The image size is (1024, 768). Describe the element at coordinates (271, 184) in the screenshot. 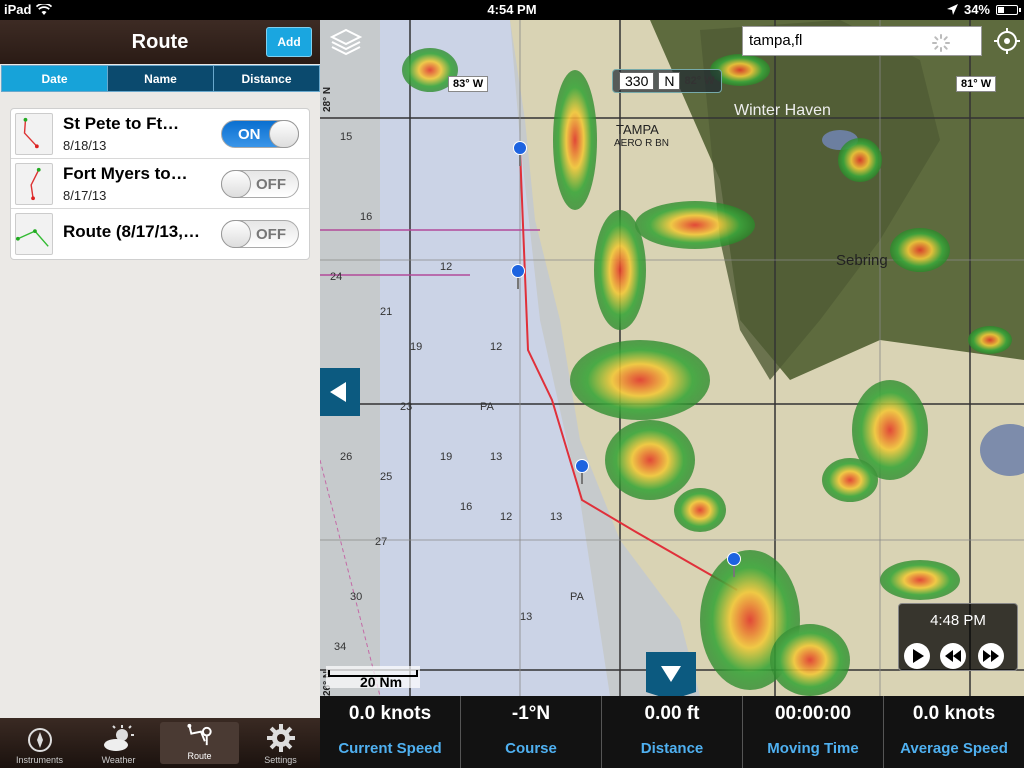

I see `toggle-label: OFF` at that location.